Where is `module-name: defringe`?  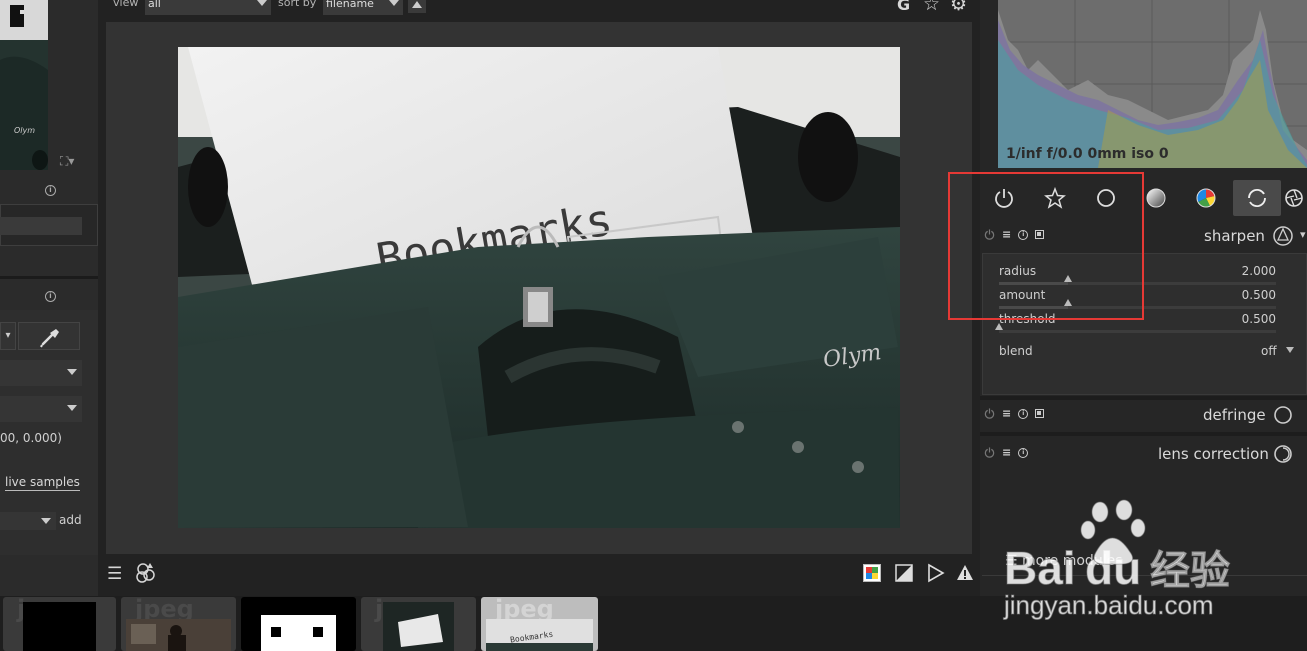 module-name: defringe is located at coordinates (1234, 415).